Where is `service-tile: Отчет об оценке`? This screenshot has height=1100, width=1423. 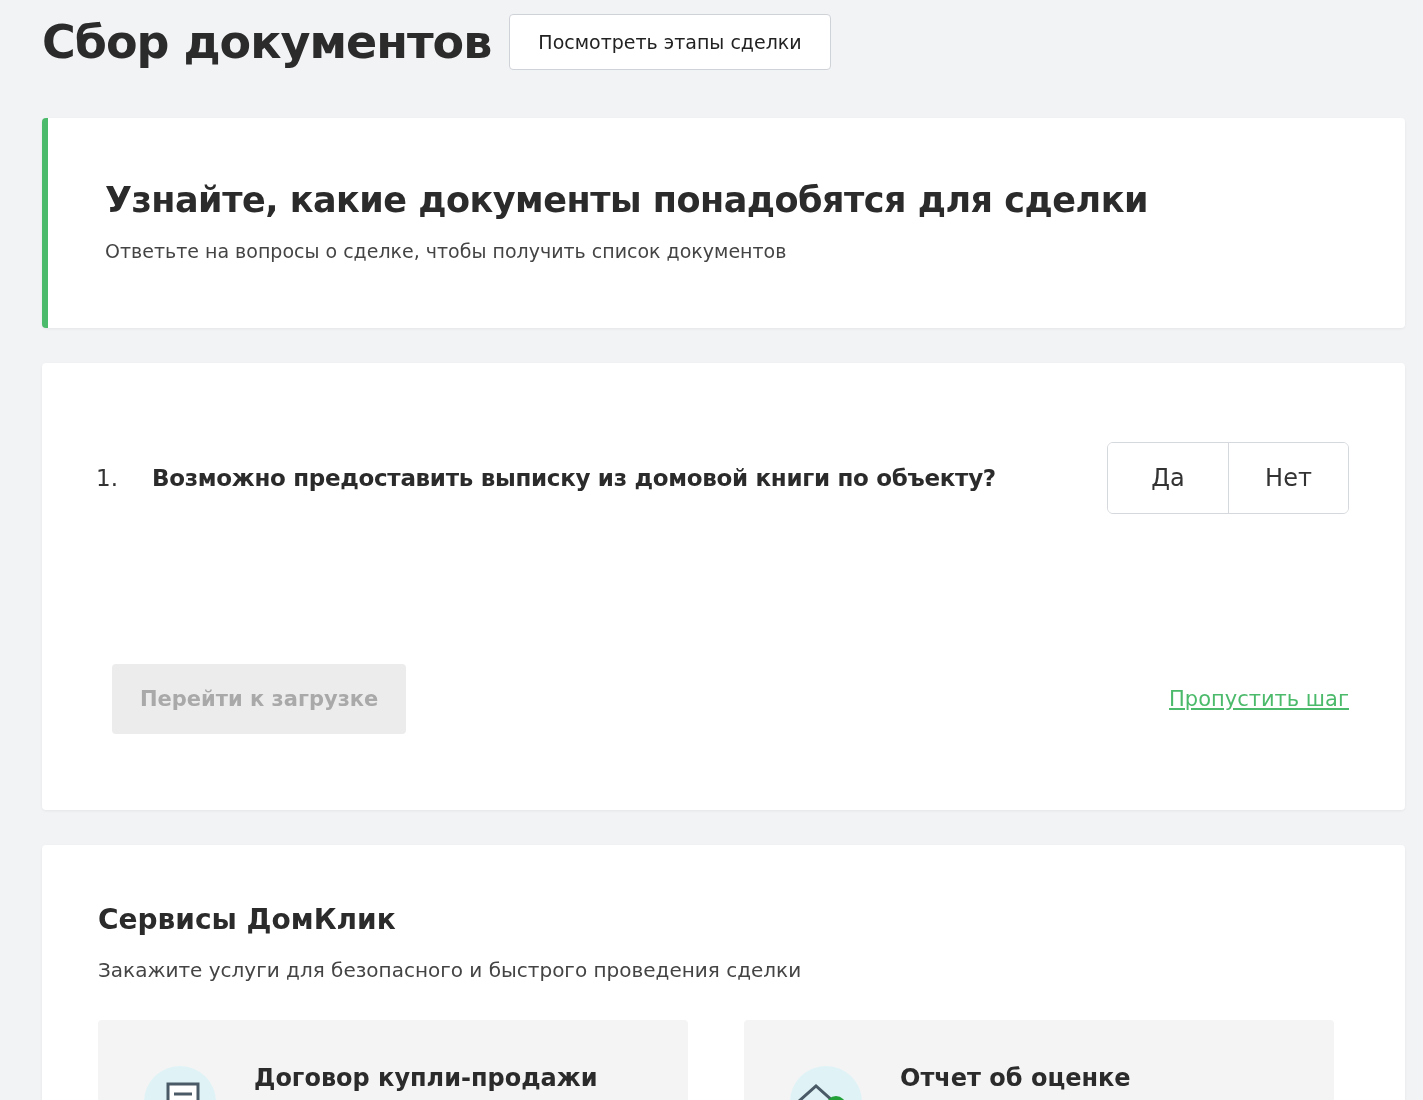
service-tile: Отчет об оценке is located at coordinates (1039, 1060).